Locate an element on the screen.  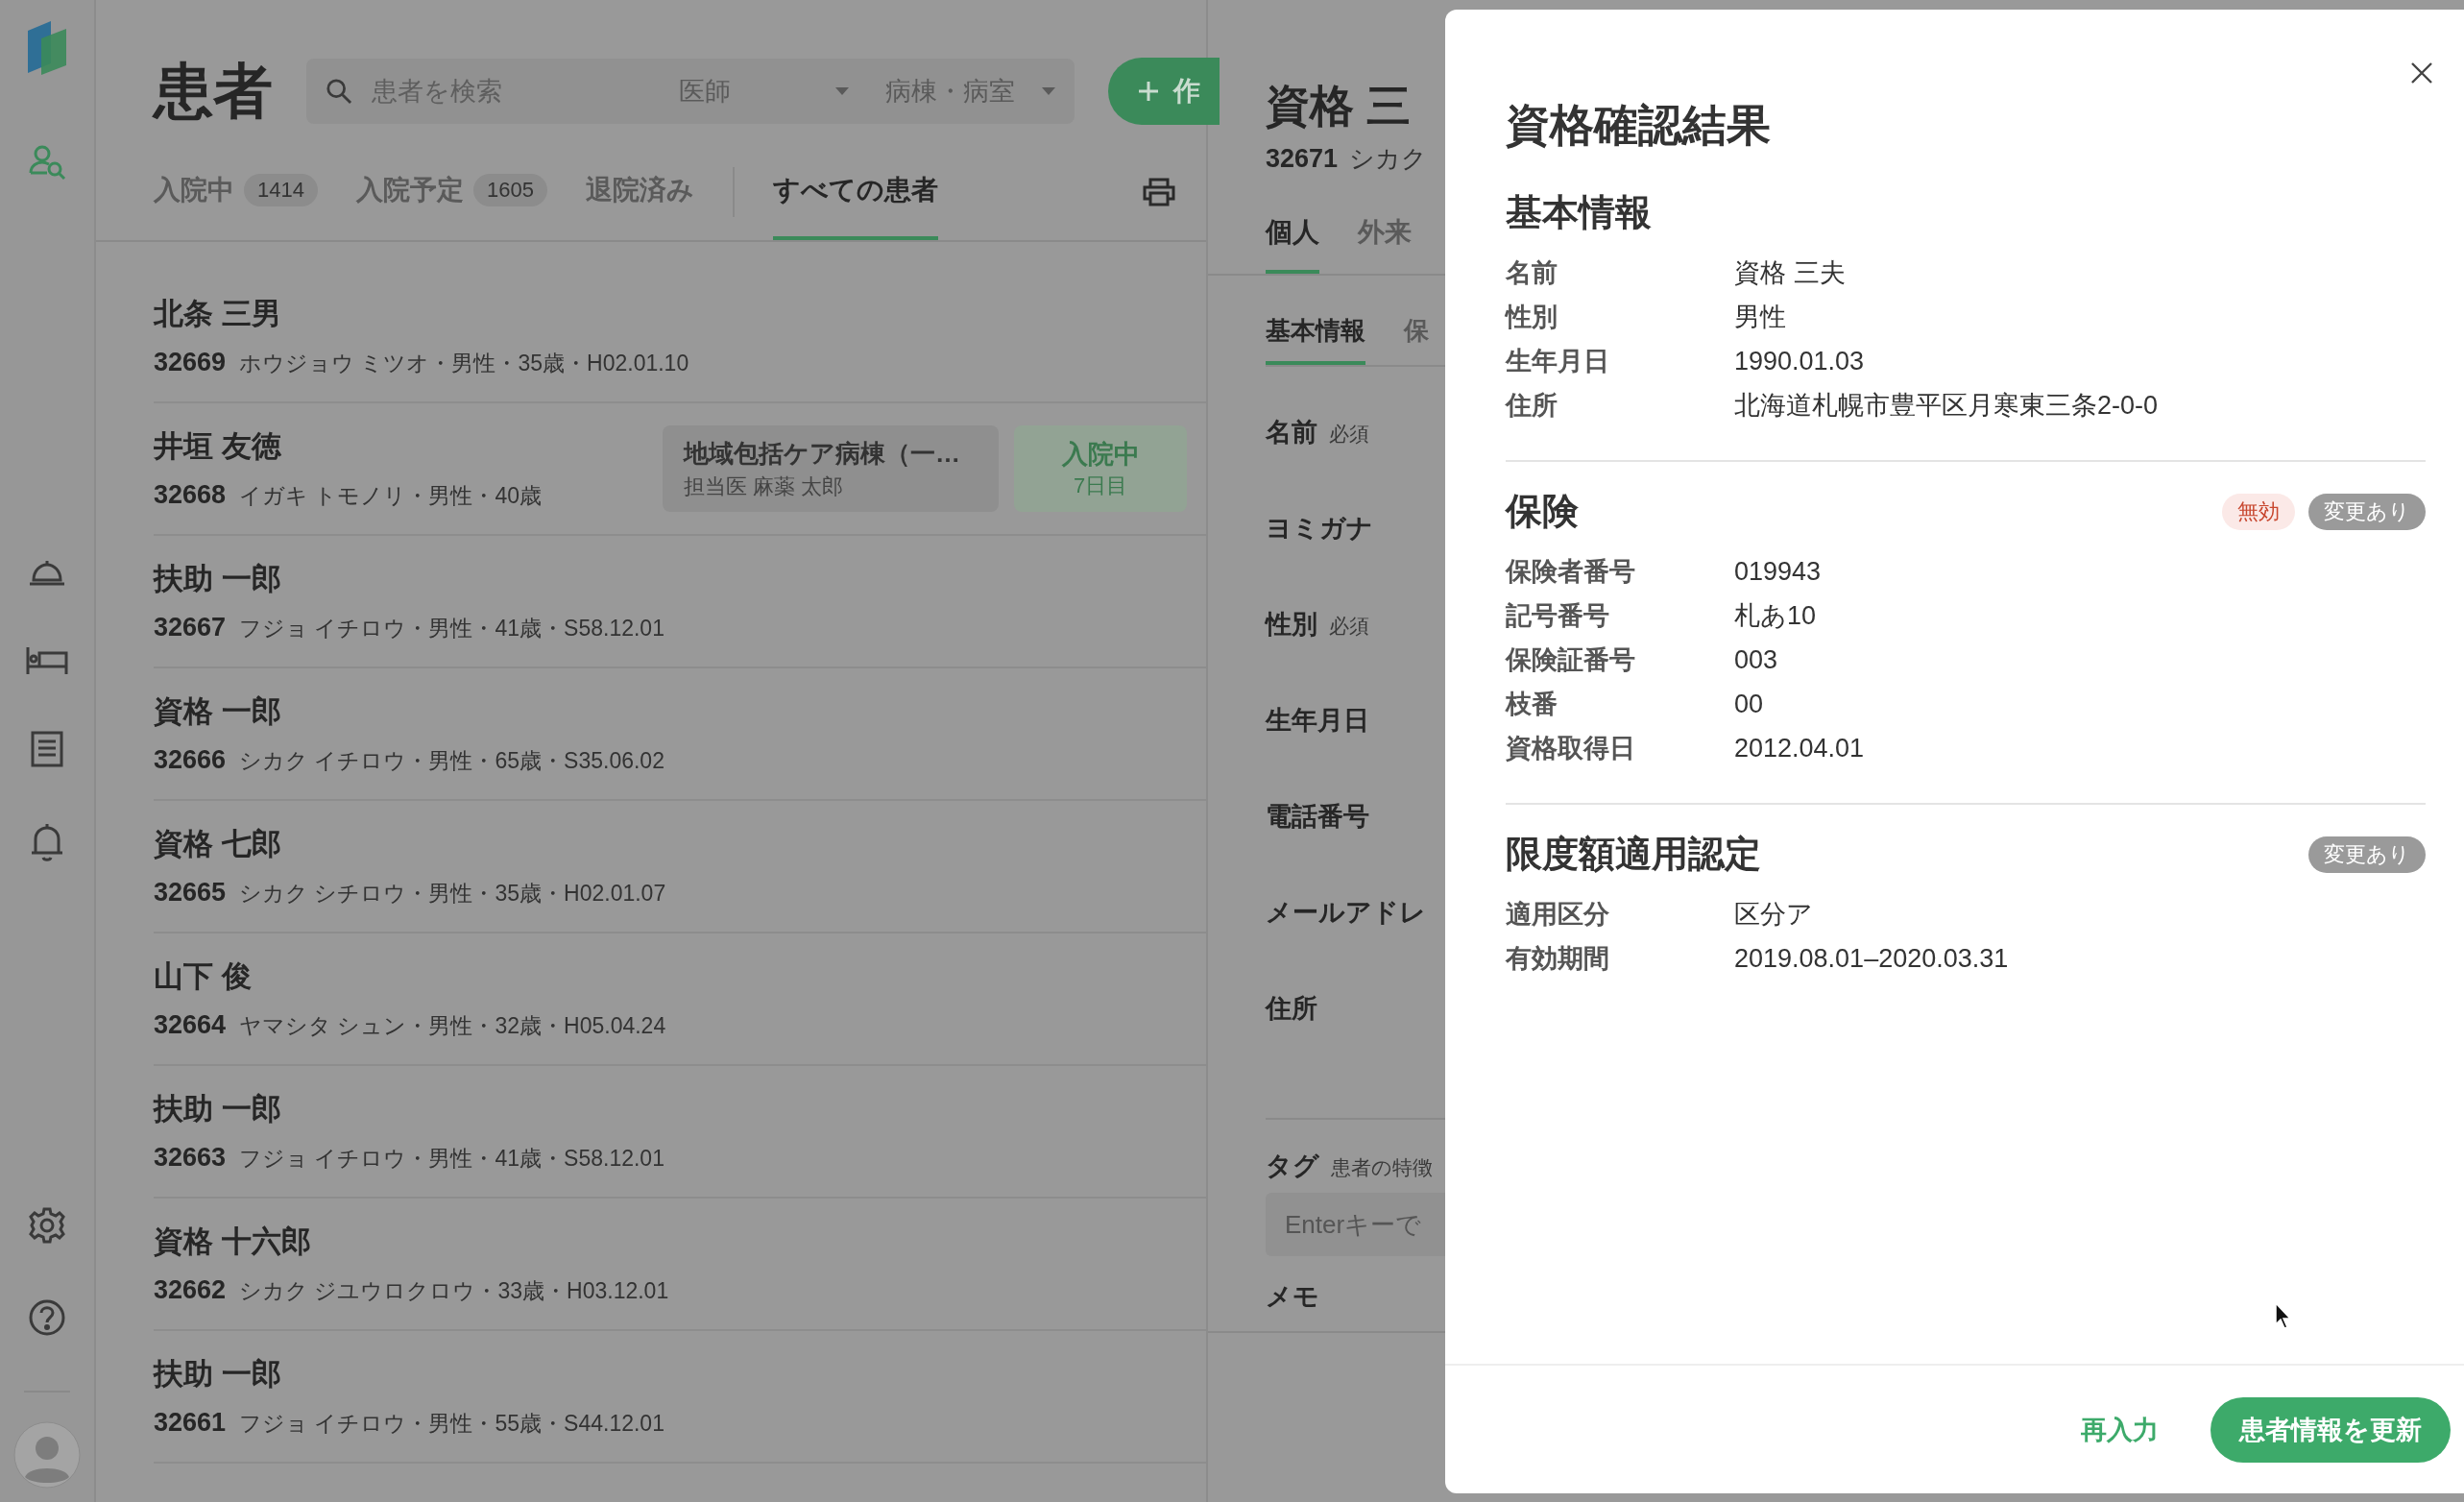
patient-row: 山下 俊 32664 ヤマシタ シュン・男性・32歳・H05.04.24 is located at coordinates (680, 999).